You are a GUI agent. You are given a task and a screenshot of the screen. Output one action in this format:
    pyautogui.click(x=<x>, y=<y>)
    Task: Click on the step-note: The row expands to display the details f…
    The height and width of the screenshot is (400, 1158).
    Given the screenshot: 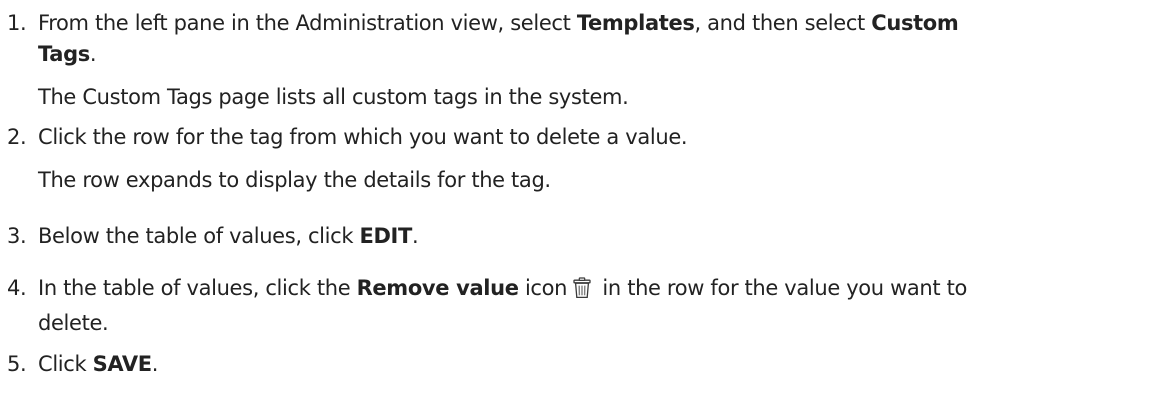 What is the action you would take?
    pyautogui.click(x=294, y=180)
    